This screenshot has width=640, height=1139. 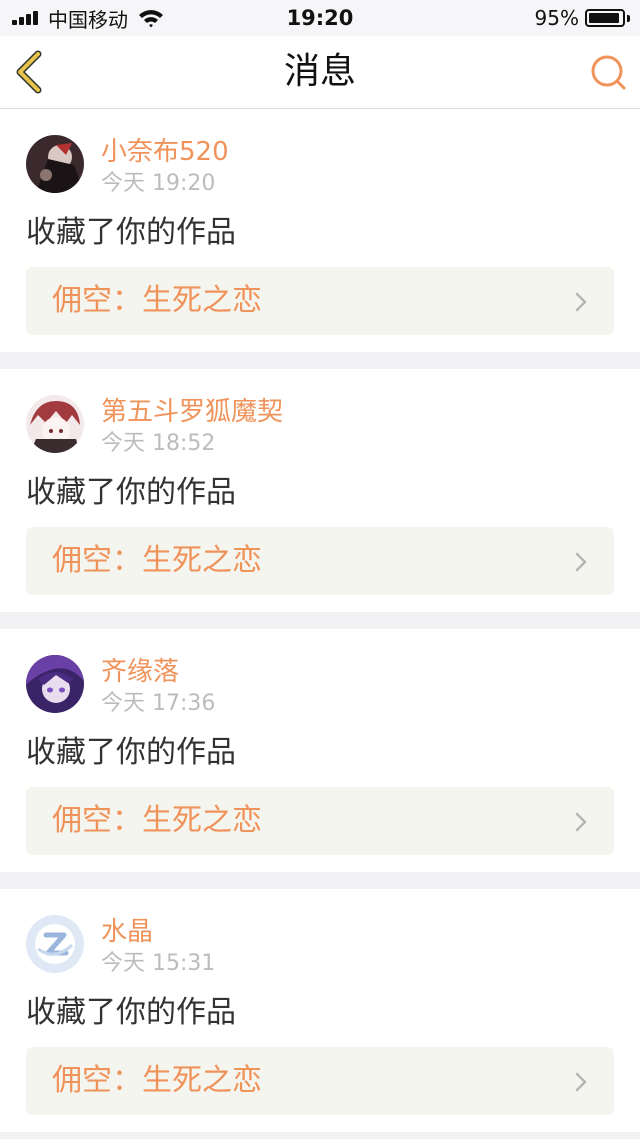 I want to click on battery-icon, so click(x=605, y=18).